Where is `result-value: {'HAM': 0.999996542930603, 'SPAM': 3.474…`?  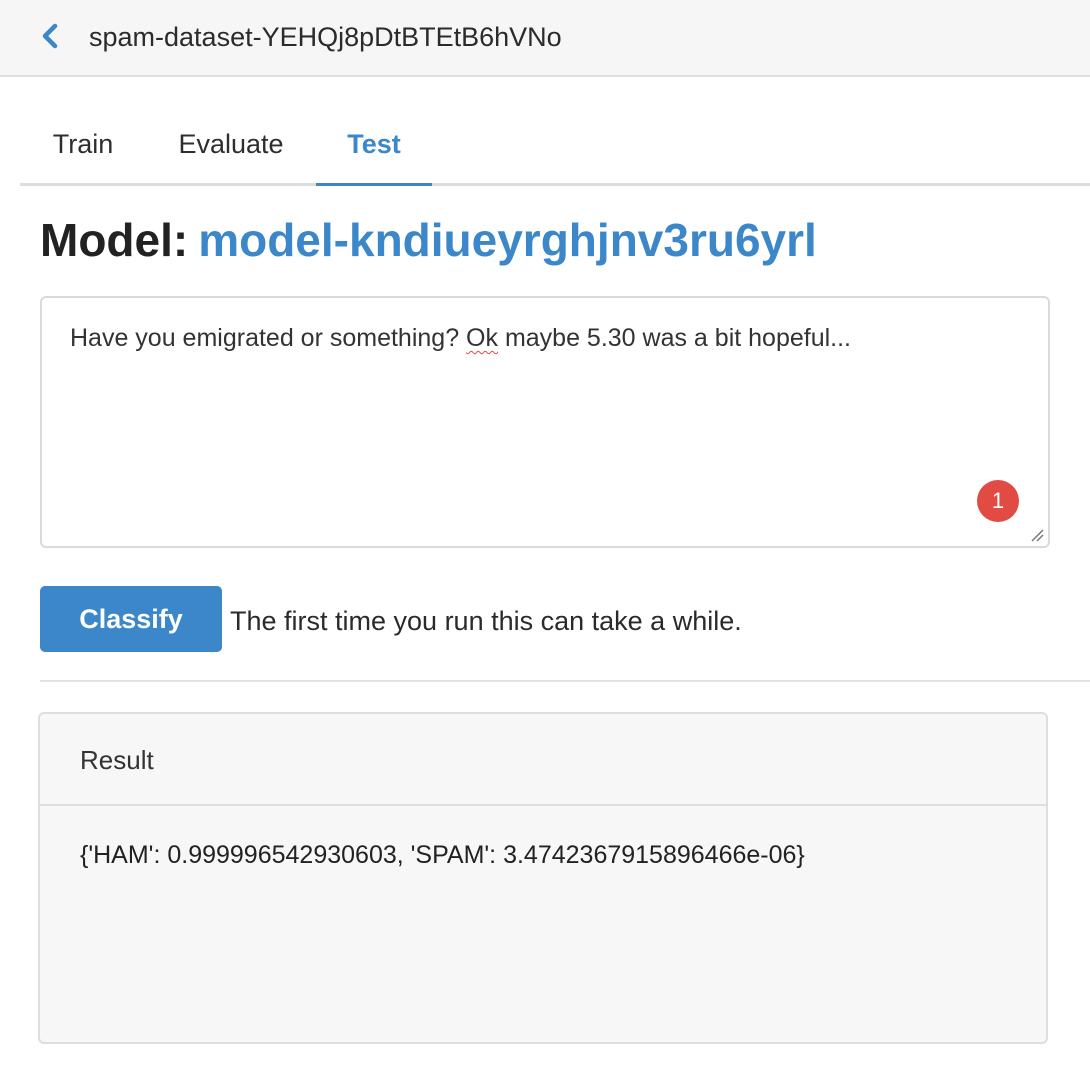
result-value: {'HAM': 0.999996542930603, 'SPAM': 3.474… is located at coordinates (442, 855).